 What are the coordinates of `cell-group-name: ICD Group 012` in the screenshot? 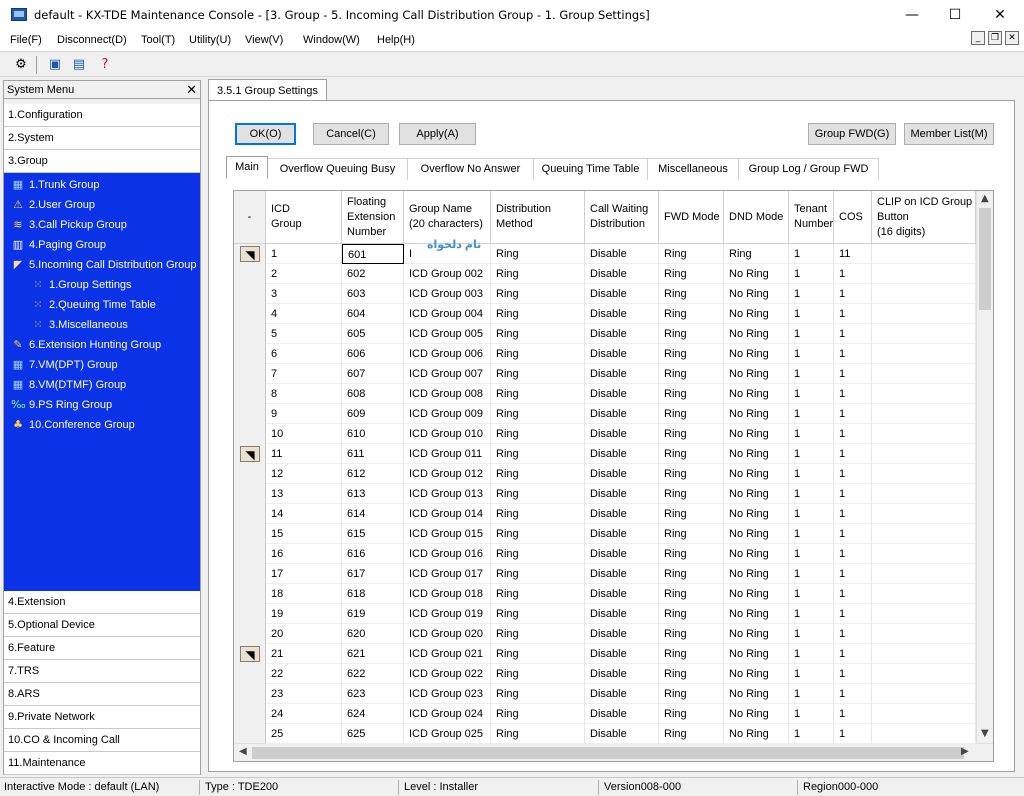 It's located at (447, 474).